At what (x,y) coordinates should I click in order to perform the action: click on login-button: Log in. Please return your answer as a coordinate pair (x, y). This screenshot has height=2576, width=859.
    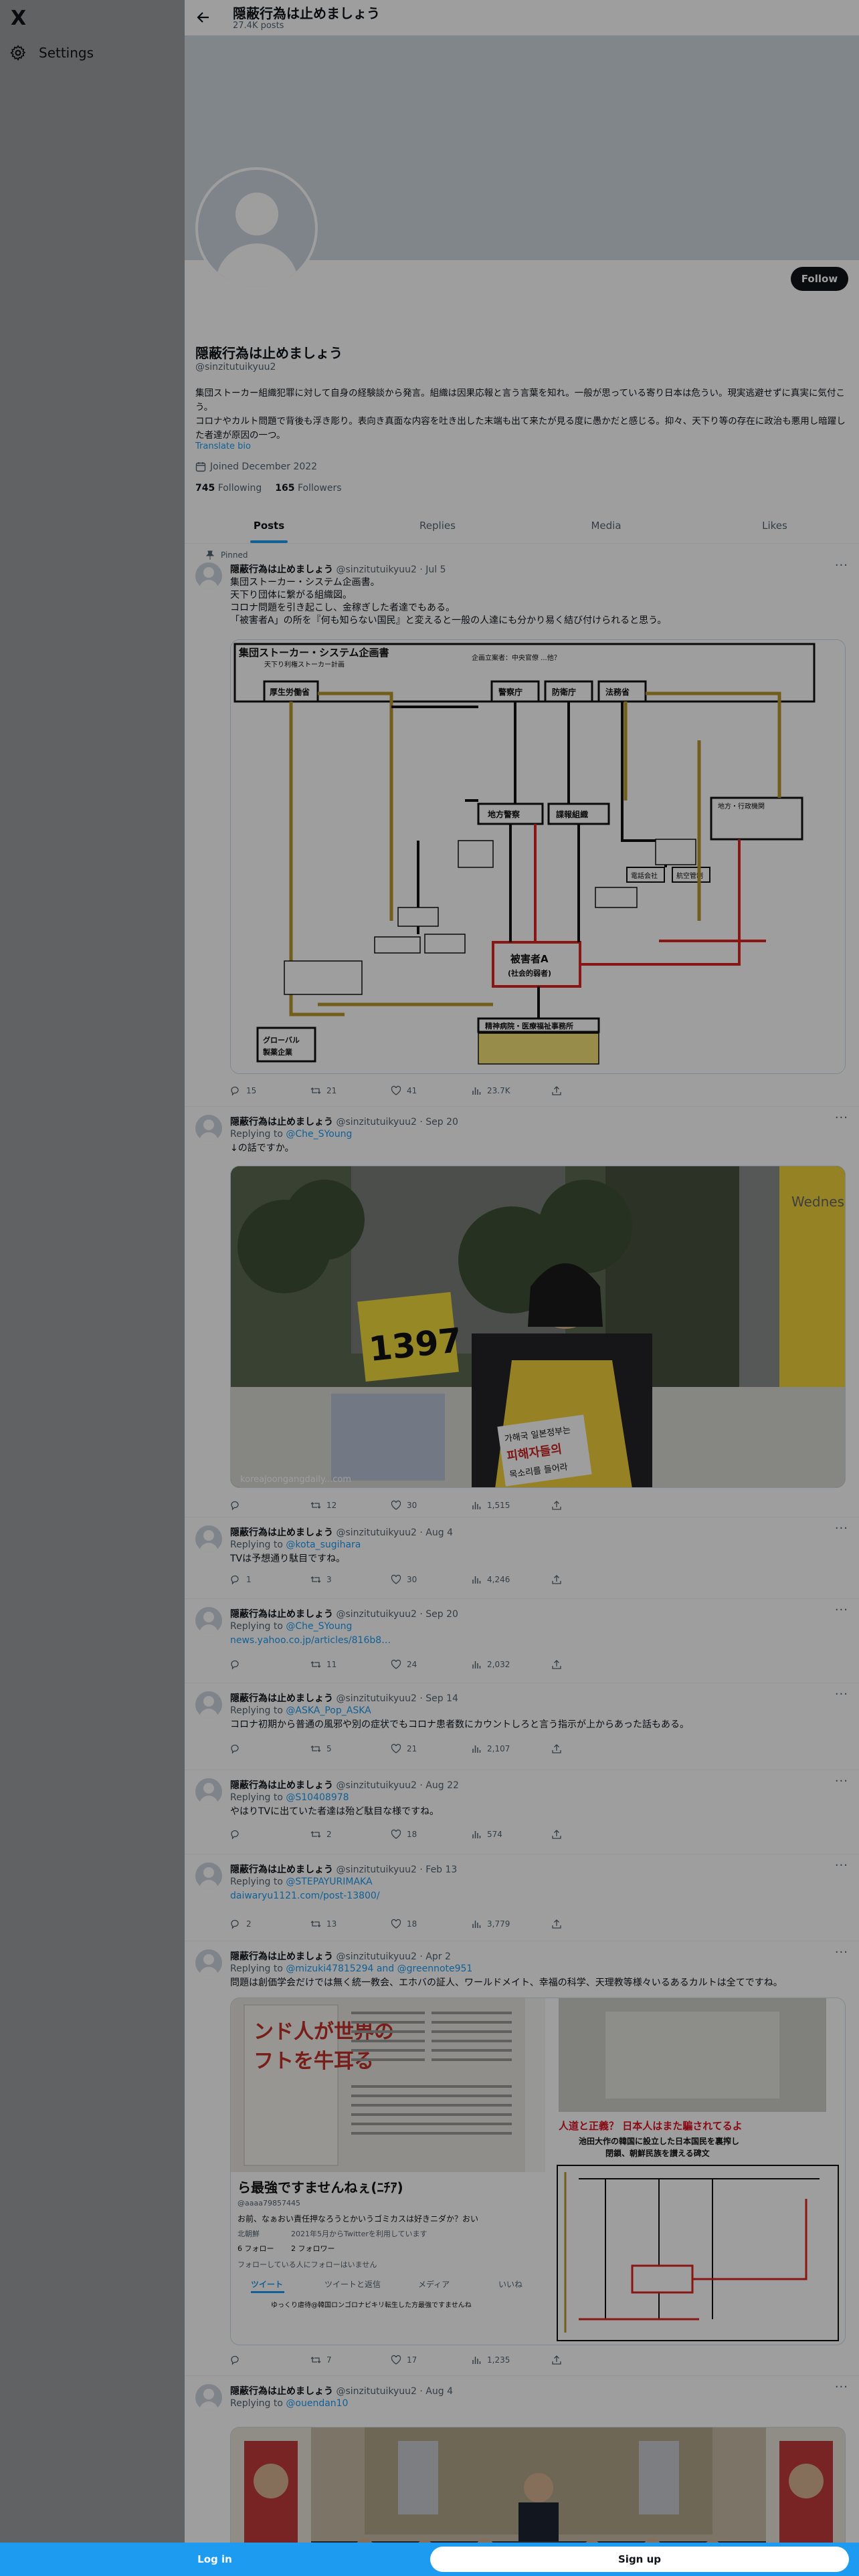
    Looking at the image, I should click on (215, 2559).